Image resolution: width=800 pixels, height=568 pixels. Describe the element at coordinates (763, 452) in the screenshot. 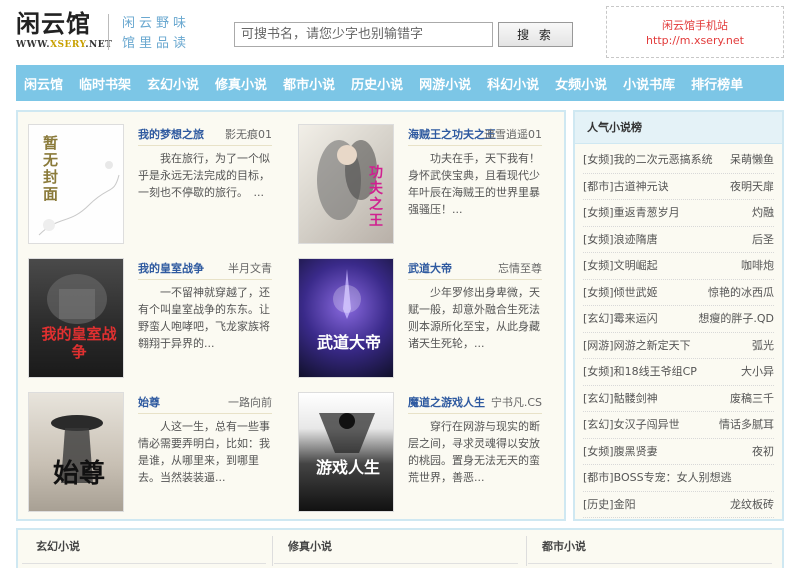

I see `list-item-author: 夜初` at that location.